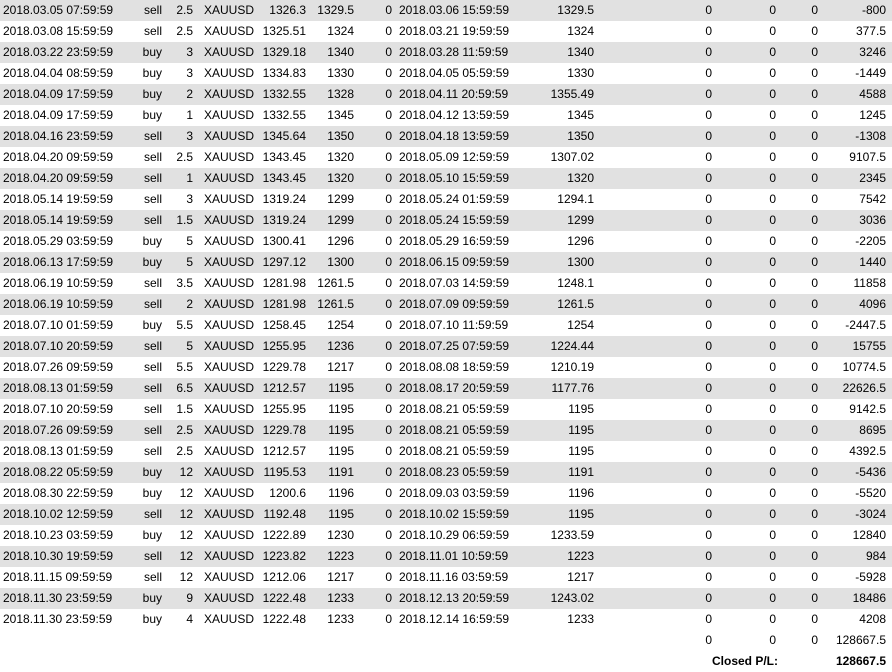 The width and height of the screenshot is (892, 672). Describe the element at coordinates (184, 157) in the screenshot. I see `size-cell: 2.5` at that location.